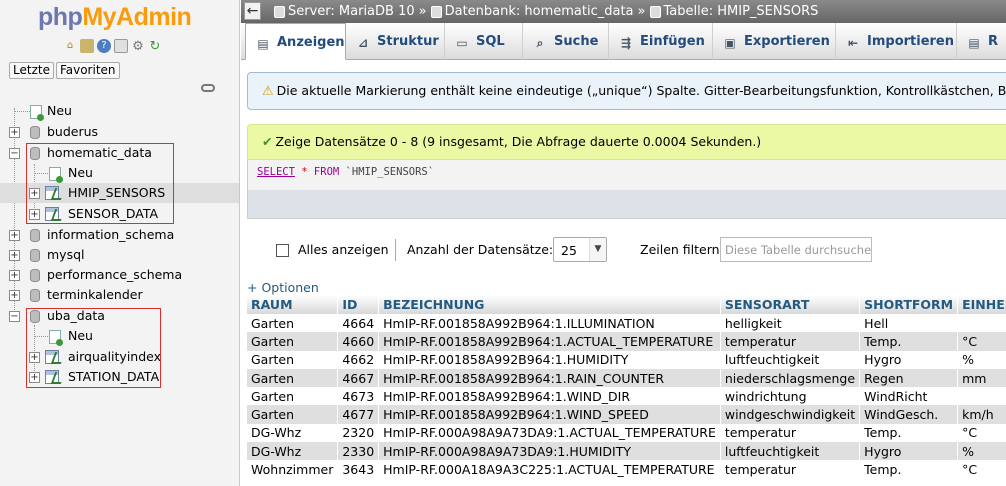  What do you see at coordinates (909, 378) in the screenshot?
I see `cell-shortform: Regen` at bounding box center [909, 378].